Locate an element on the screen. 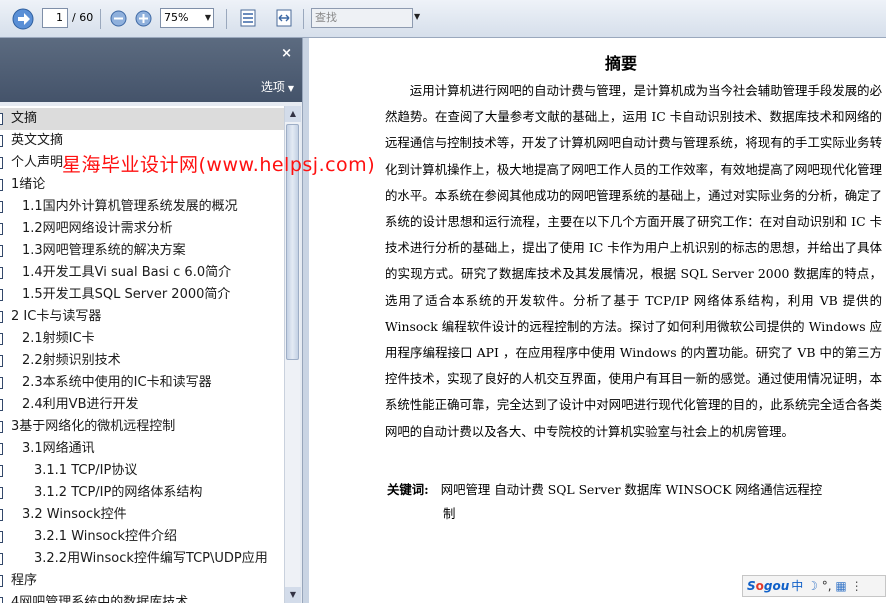  watermark-text: 星海毕业设计网(www.helpsj.com) is located at coordinates (219, 165).